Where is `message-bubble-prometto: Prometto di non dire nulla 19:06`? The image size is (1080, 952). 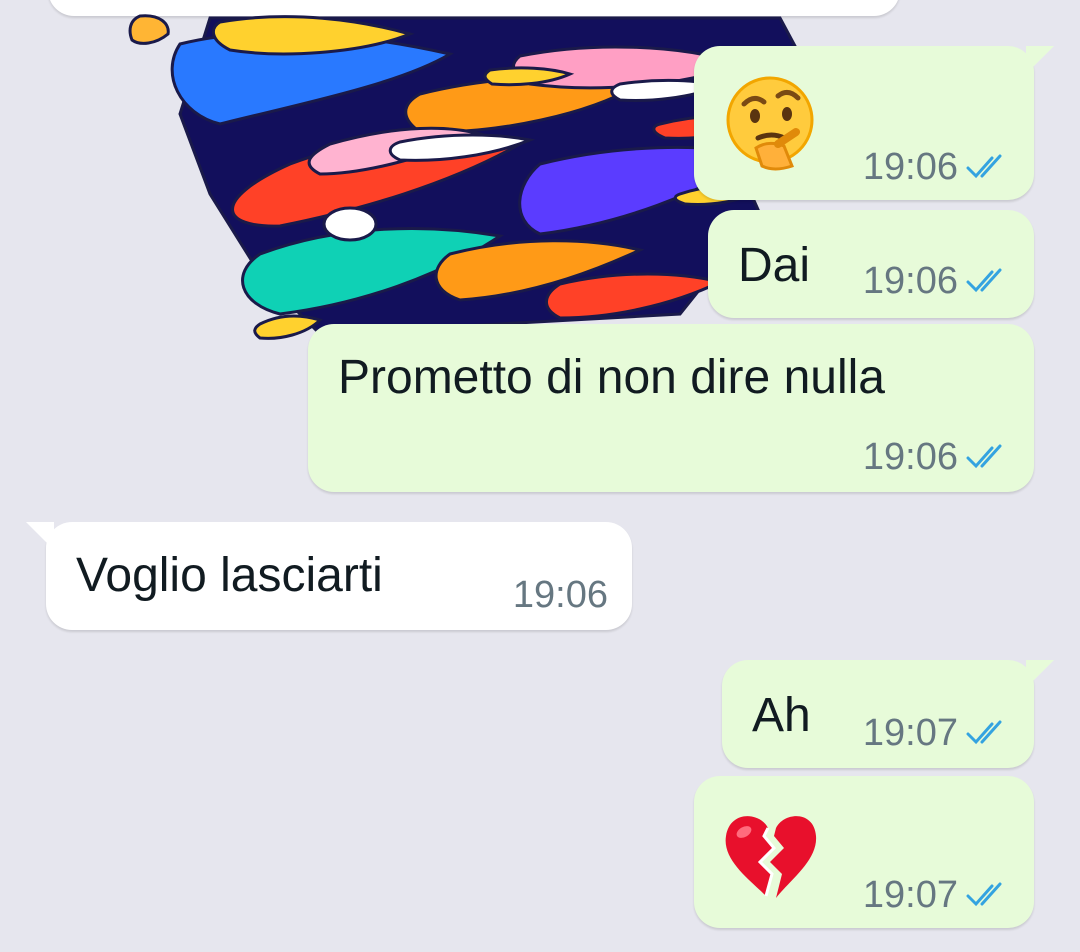
message-bubble-prometto: Prometto di non dire nulla 19:06 is located at coordinates (671, 408).